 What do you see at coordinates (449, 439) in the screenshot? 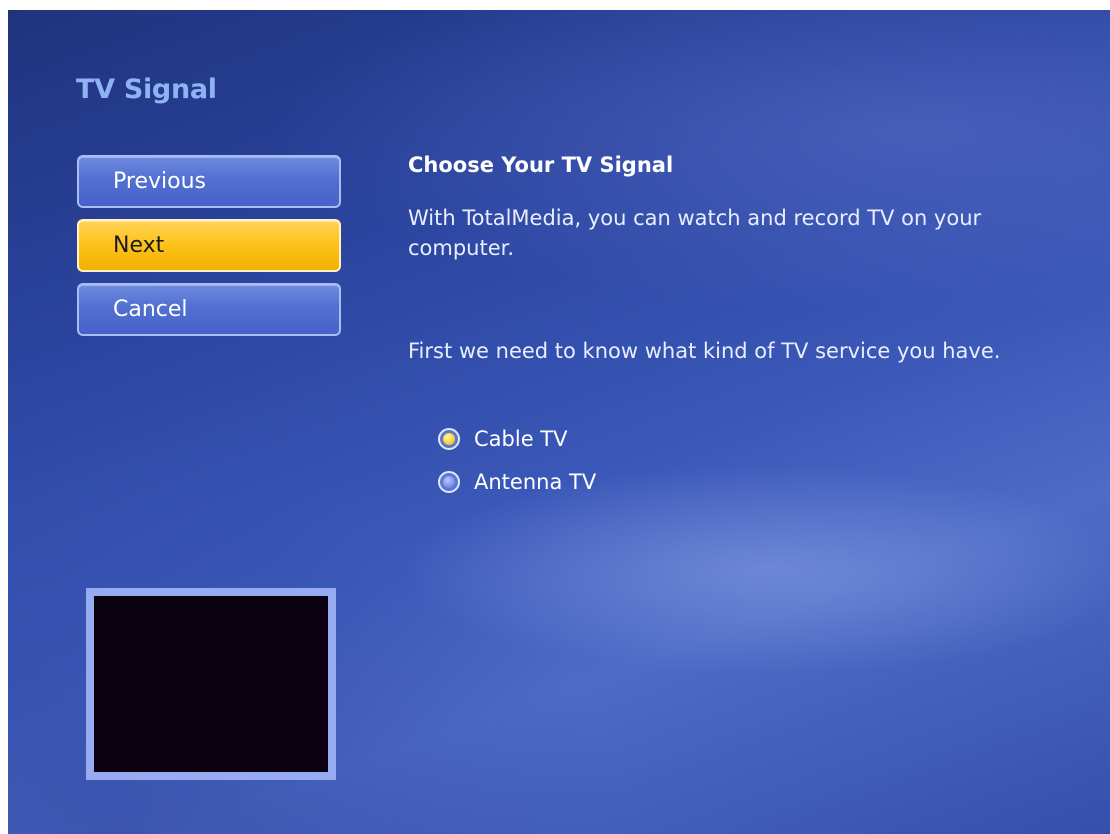
I see `radio-selected-icon` at bounding box center [449, 439].